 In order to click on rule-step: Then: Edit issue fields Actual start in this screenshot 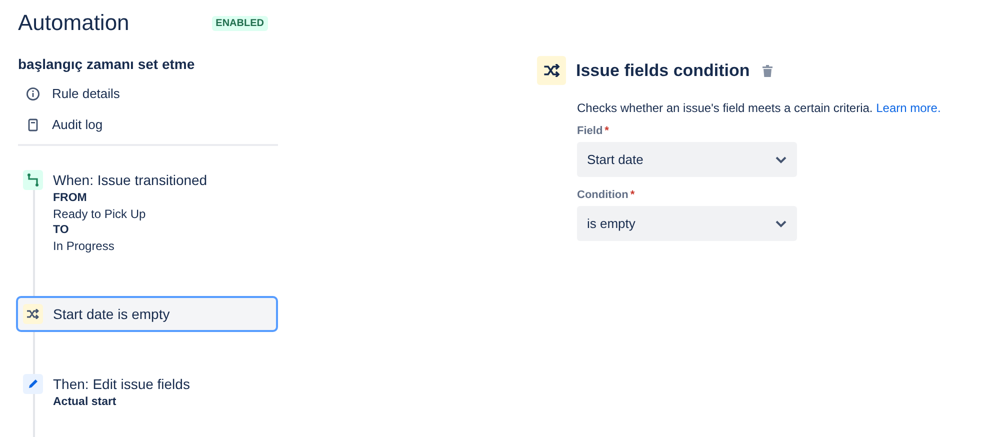, I will do `click(147, 392)`.